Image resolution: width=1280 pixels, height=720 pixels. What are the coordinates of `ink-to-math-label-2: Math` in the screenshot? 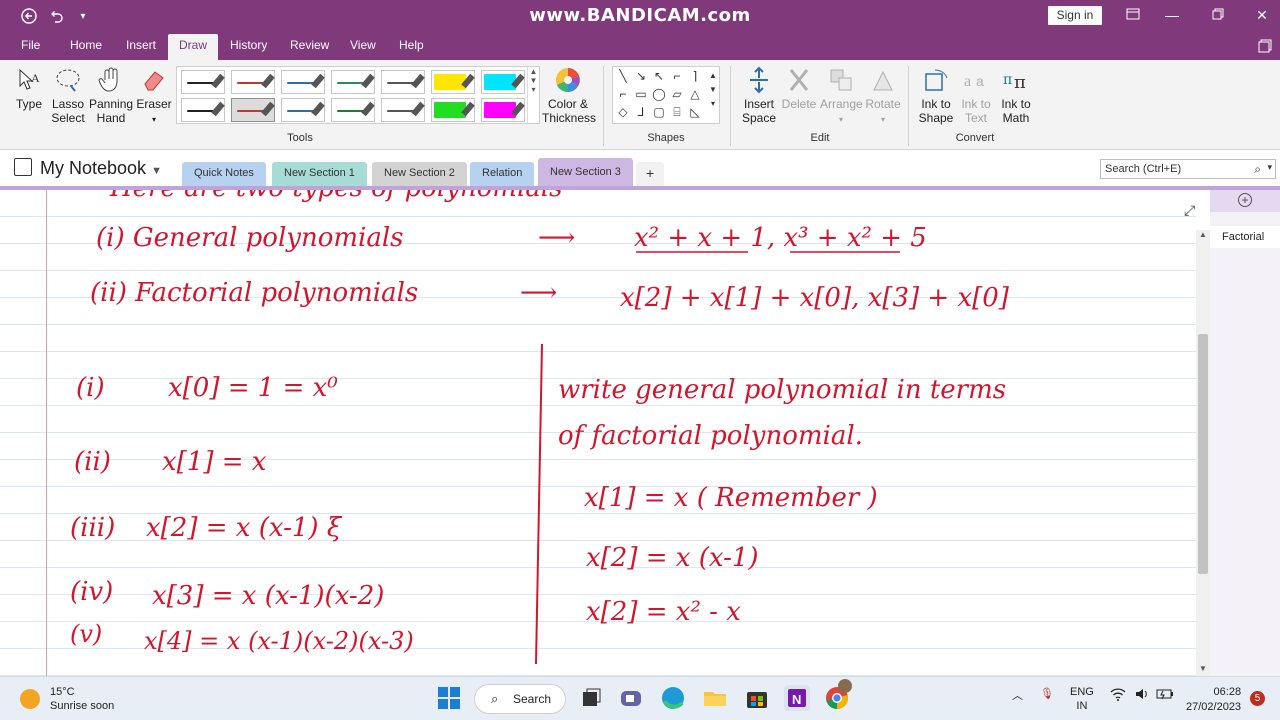 It's located at (1016, 118).